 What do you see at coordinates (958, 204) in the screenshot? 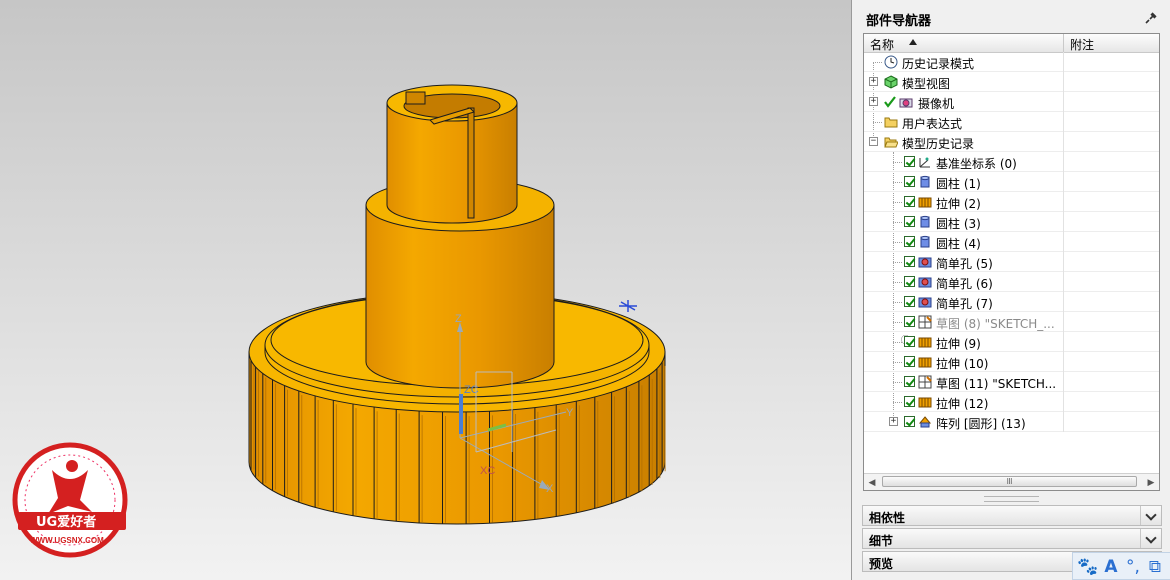
I see `tree-item-label: 拉伸 (2)` at bounding box center [958, 204].